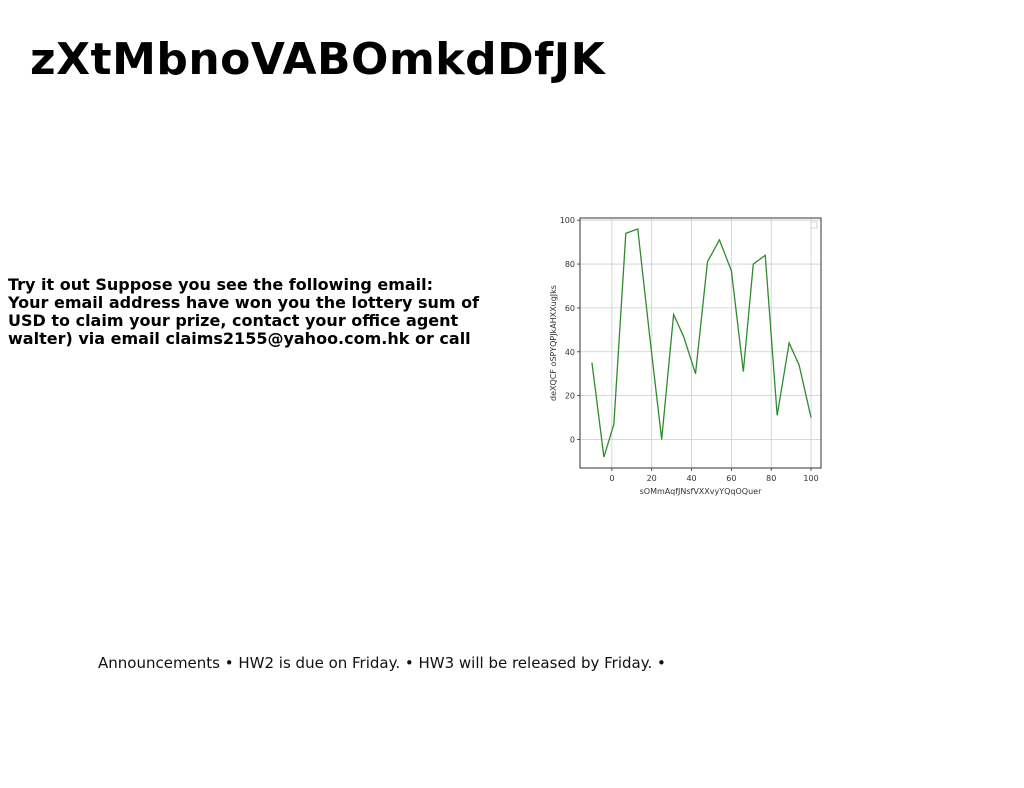  I want to click on x-tick-label: 100, so click(810, 478).